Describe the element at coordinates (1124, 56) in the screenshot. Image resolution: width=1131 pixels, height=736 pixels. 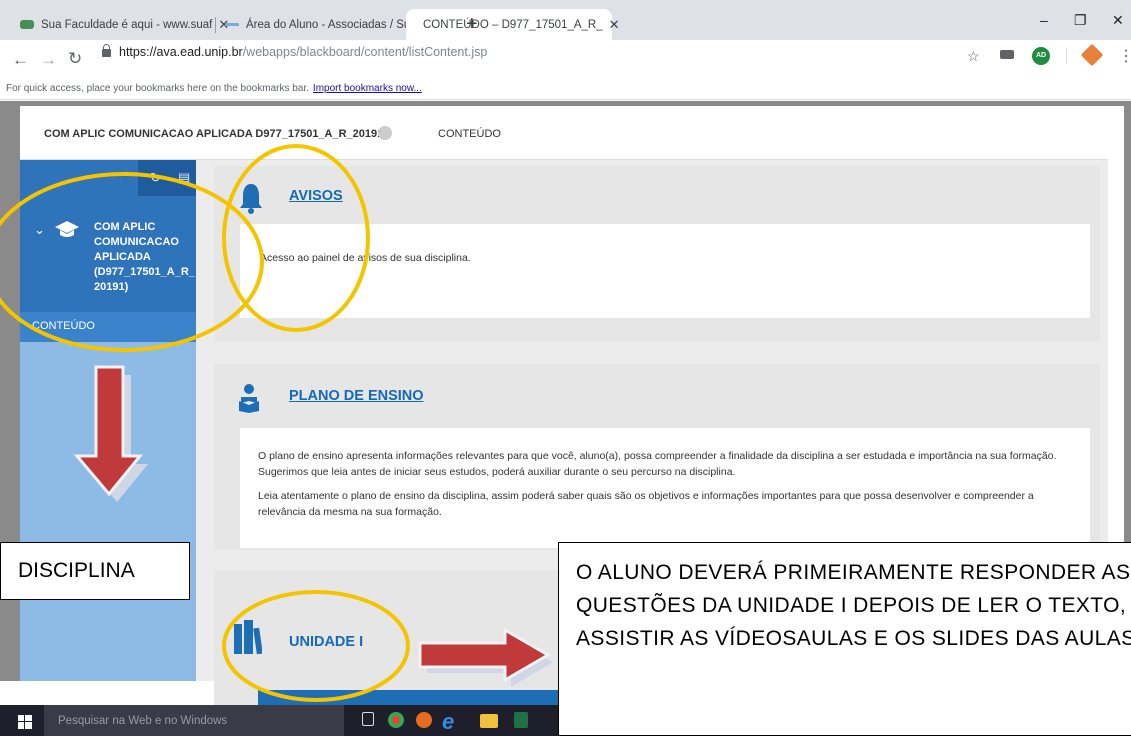
I see `menu-icon: ⋮` at that location.